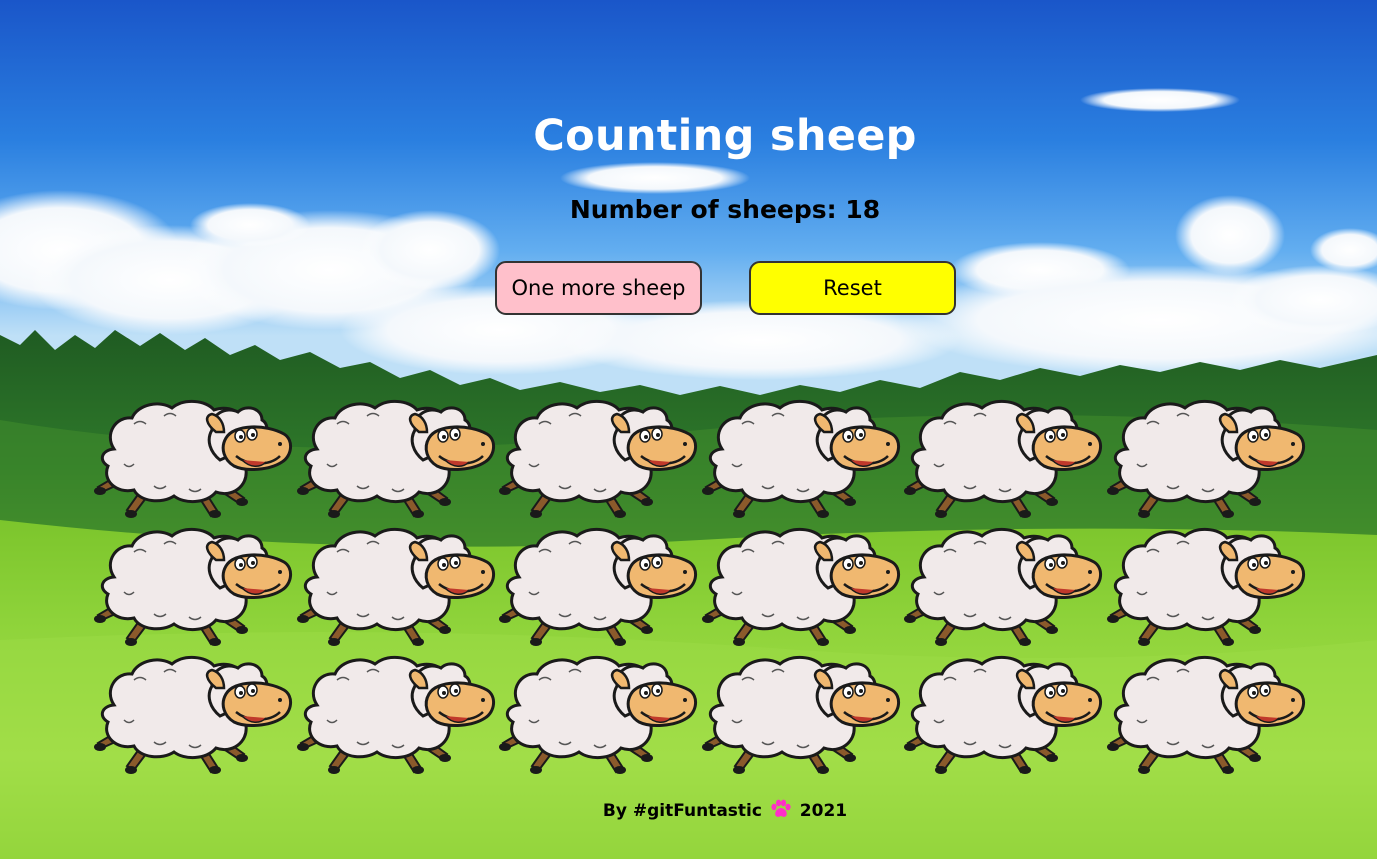 This screenshot has width=1377, height=859. Describe the element at coordinates (682, 811) in the screenshot. I see `footer-credit: By #gitFuntastic` at that location.